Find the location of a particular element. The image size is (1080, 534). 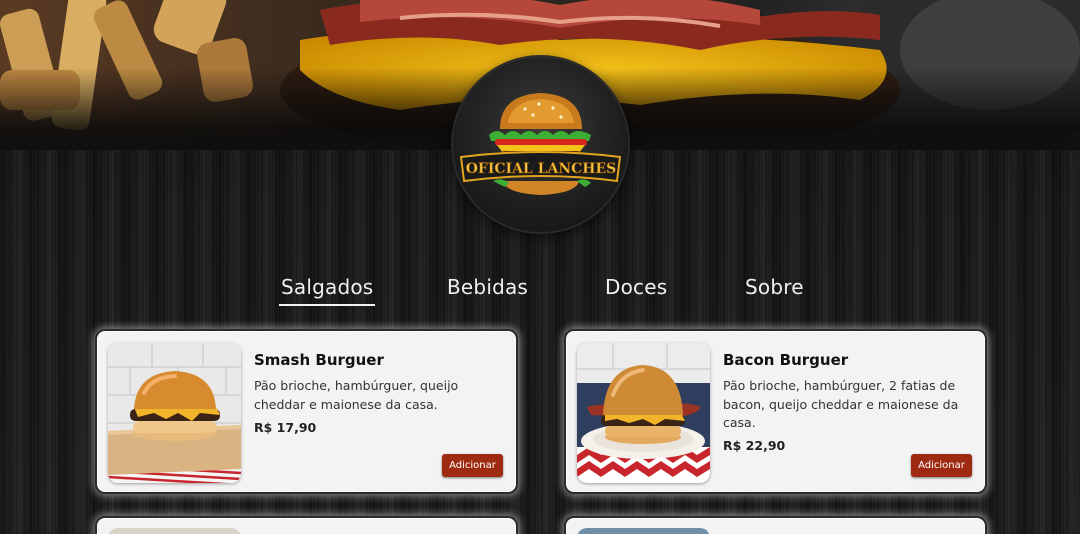

product-price: R$ 17,90 is located at coordinates (285, 427).